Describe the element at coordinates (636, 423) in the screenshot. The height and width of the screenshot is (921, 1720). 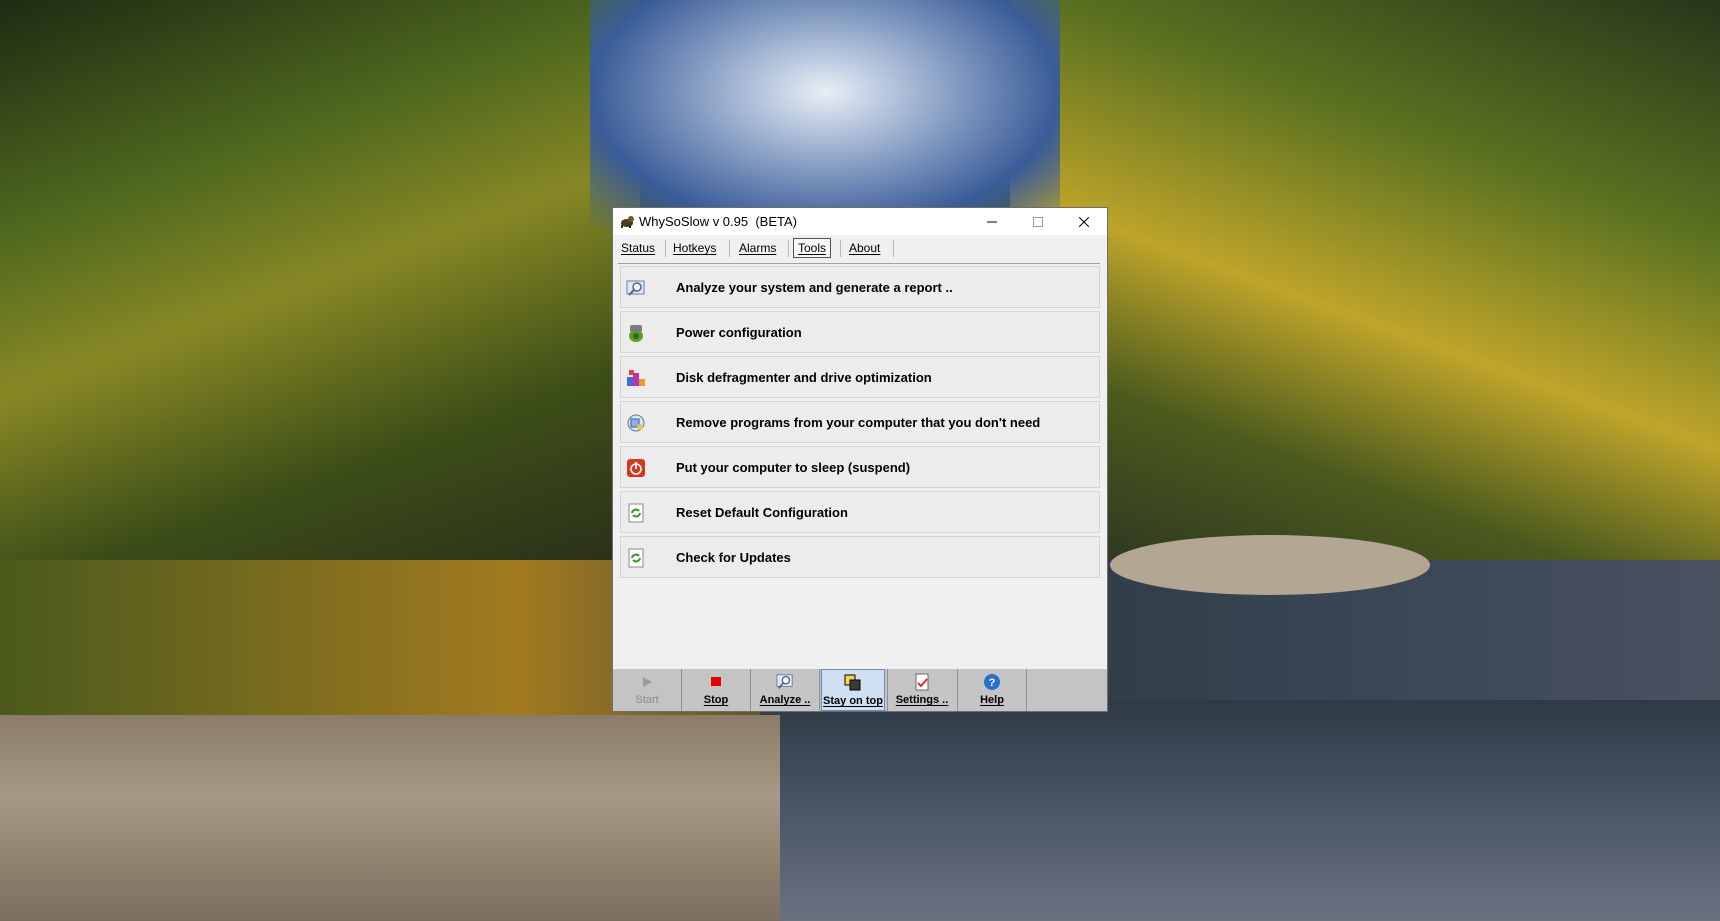
I see `uninstall-programs-icon` at that location.